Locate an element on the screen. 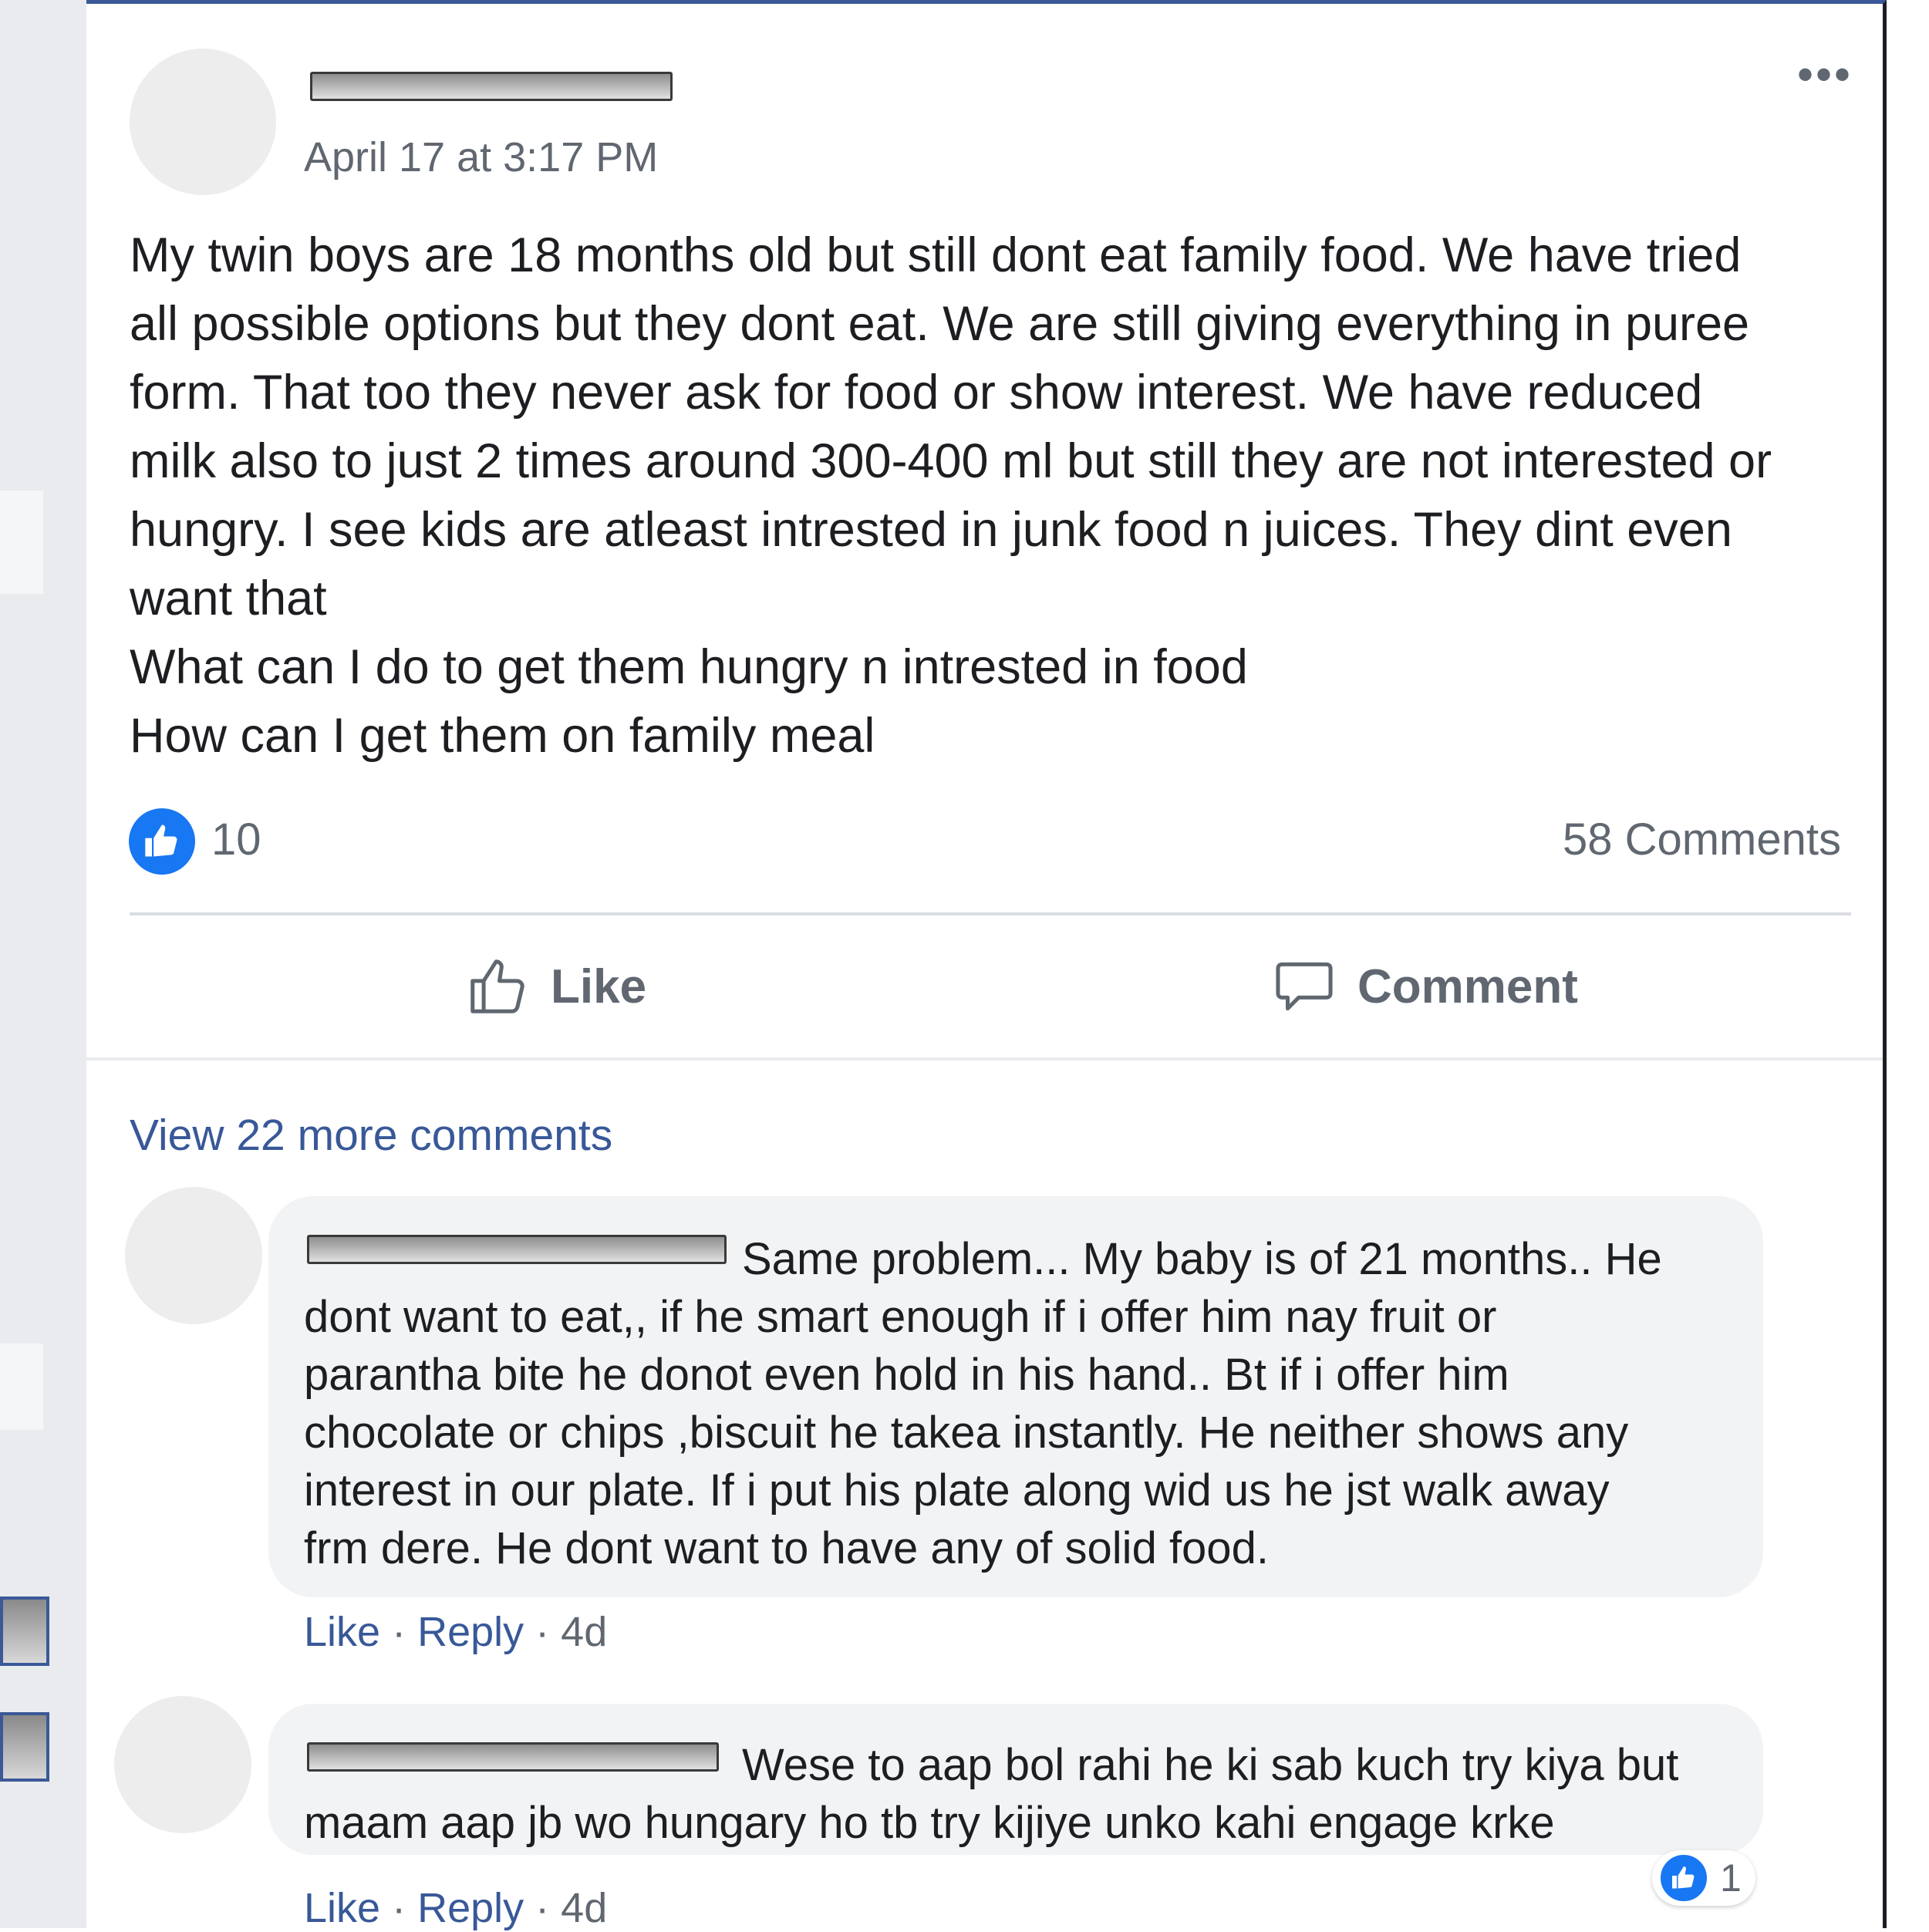 Image resolution: width=1929 pixels, height=1932 pixels. like-button: Like is located at coordinates (555, 986).